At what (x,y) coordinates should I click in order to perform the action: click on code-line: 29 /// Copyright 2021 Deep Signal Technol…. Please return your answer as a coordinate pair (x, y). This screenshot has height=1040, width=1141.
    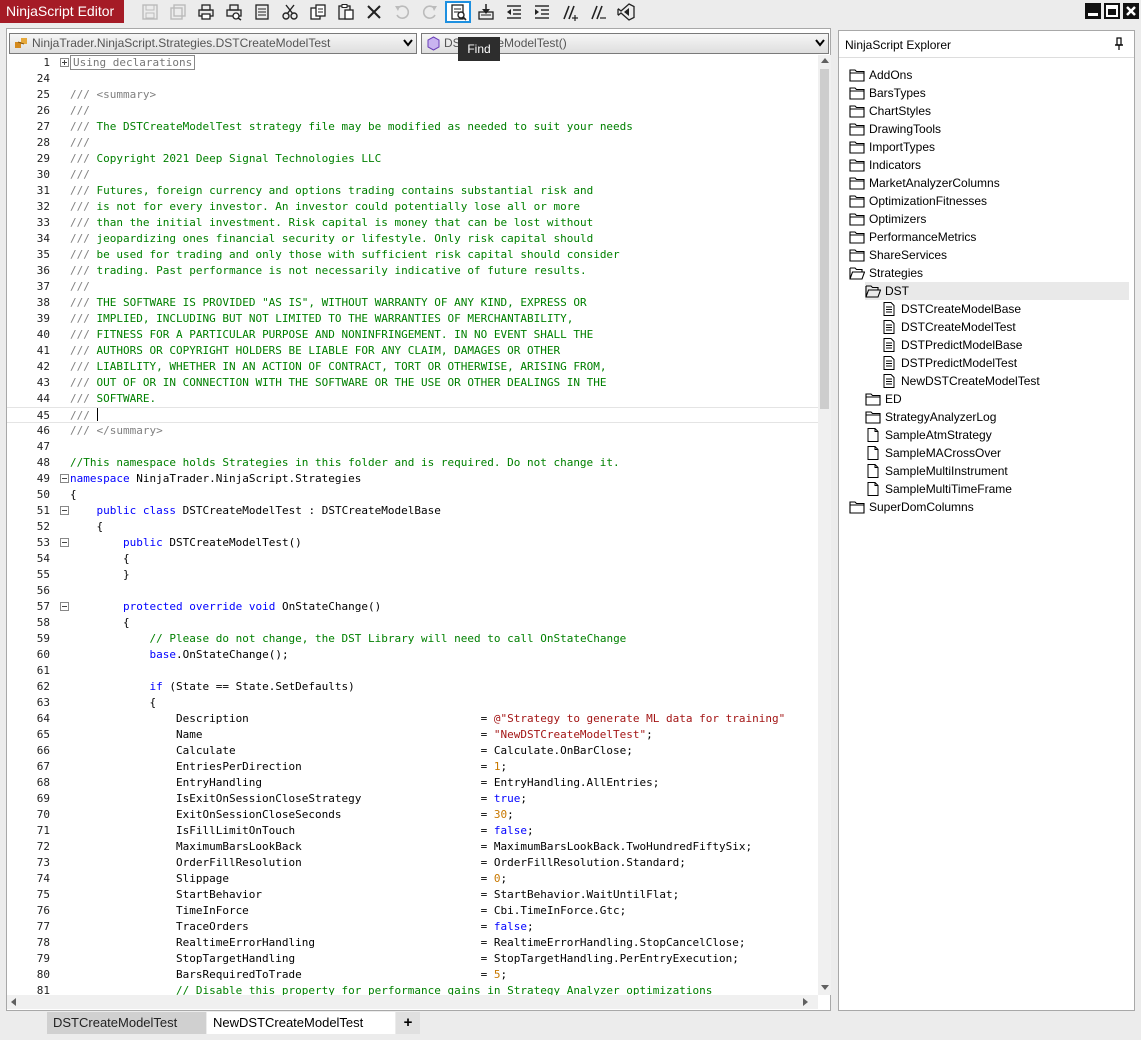
    Looking at the image, I should click on (412, 159).